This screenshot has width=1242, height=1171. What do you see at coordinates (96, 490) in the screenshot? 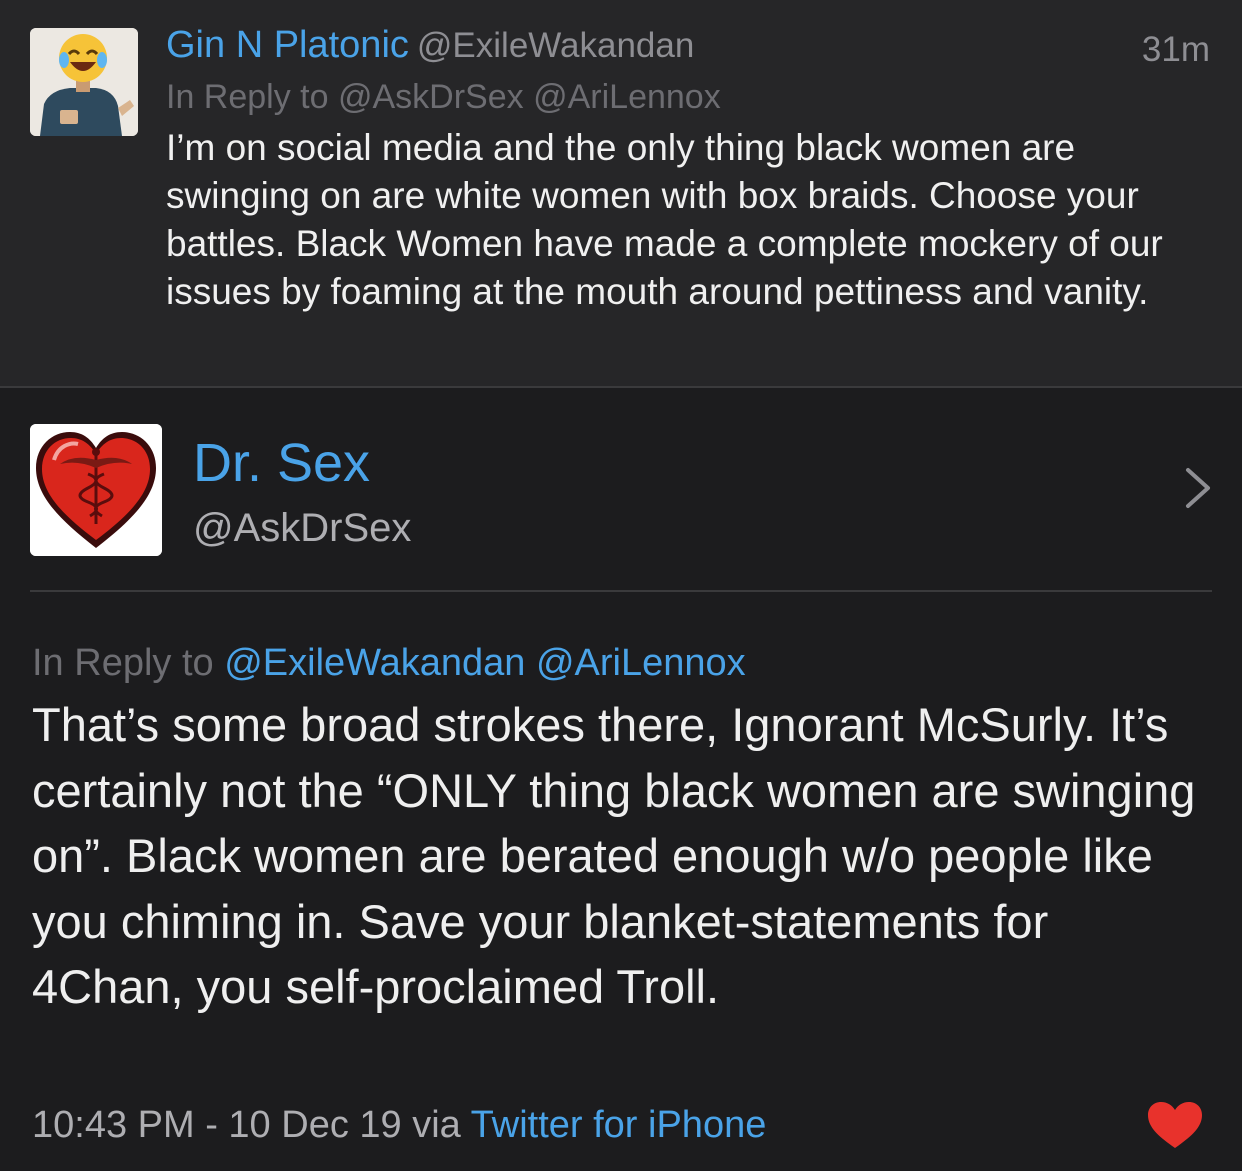
I see `heart-caduceus-avatar` at bounding box center [96, 490].